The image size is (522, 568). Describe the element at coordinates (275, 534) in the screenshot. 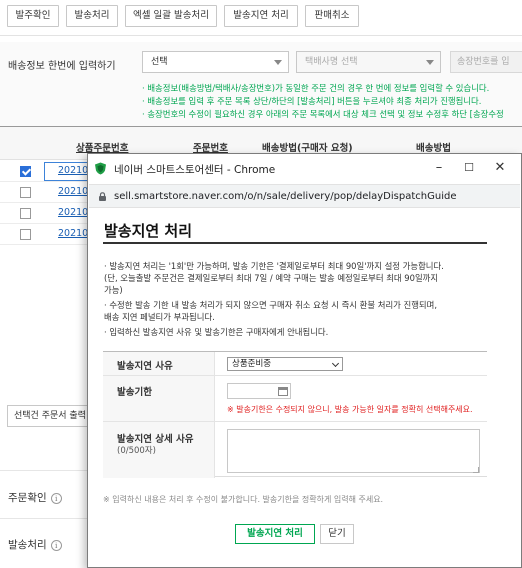

I see `submit-delay-button: 발송지연 처리` at that location.